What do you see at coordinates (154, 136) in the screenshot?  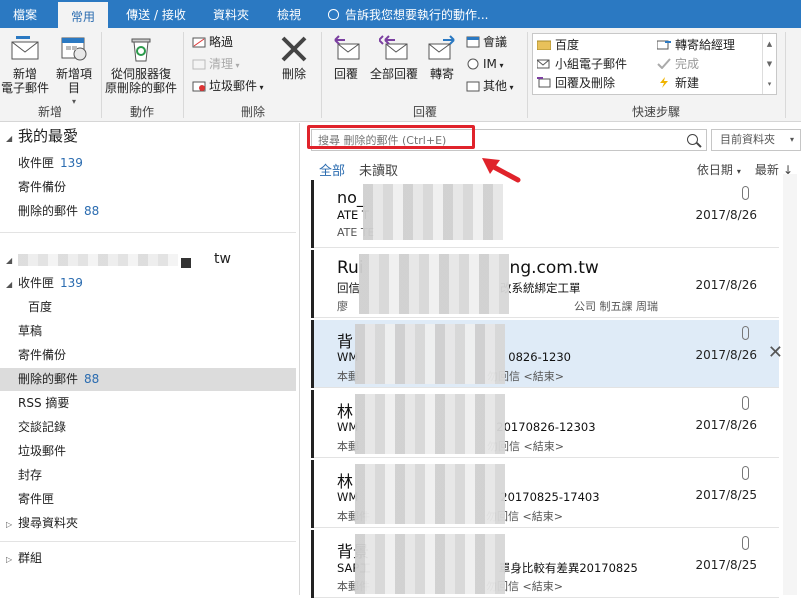 I see `favorites-header: ◢ 我的最愛` at bounding box center [154, 136].